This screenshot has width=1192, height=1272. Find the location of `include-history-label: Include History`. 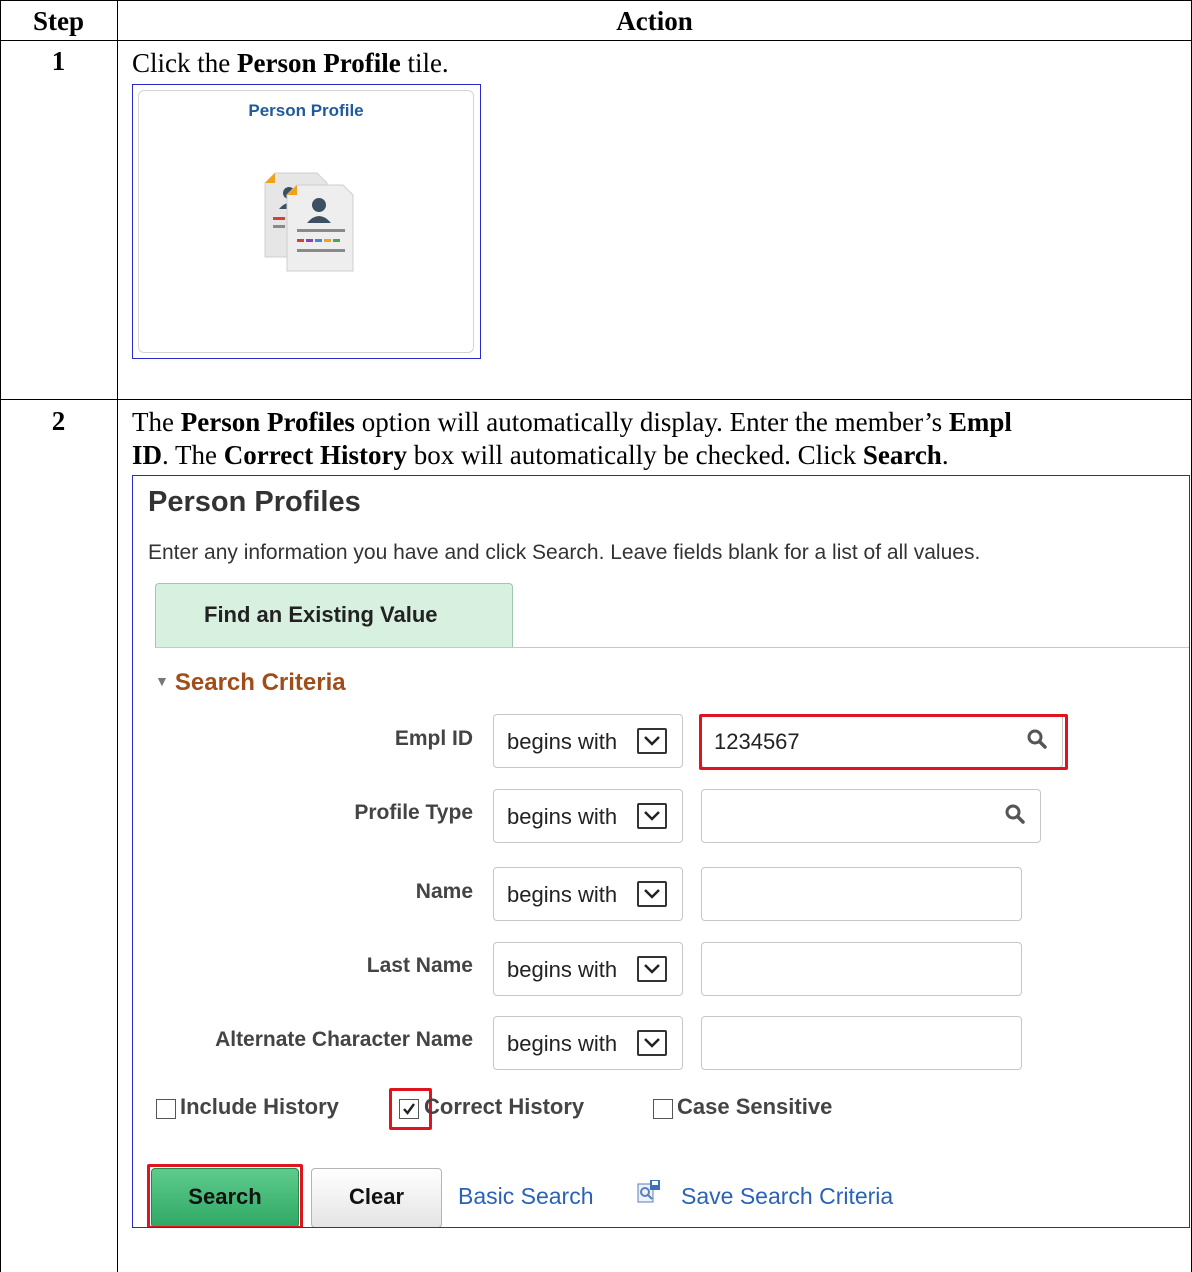

include-history-label: Include History is located at coordinates (259, 1106).